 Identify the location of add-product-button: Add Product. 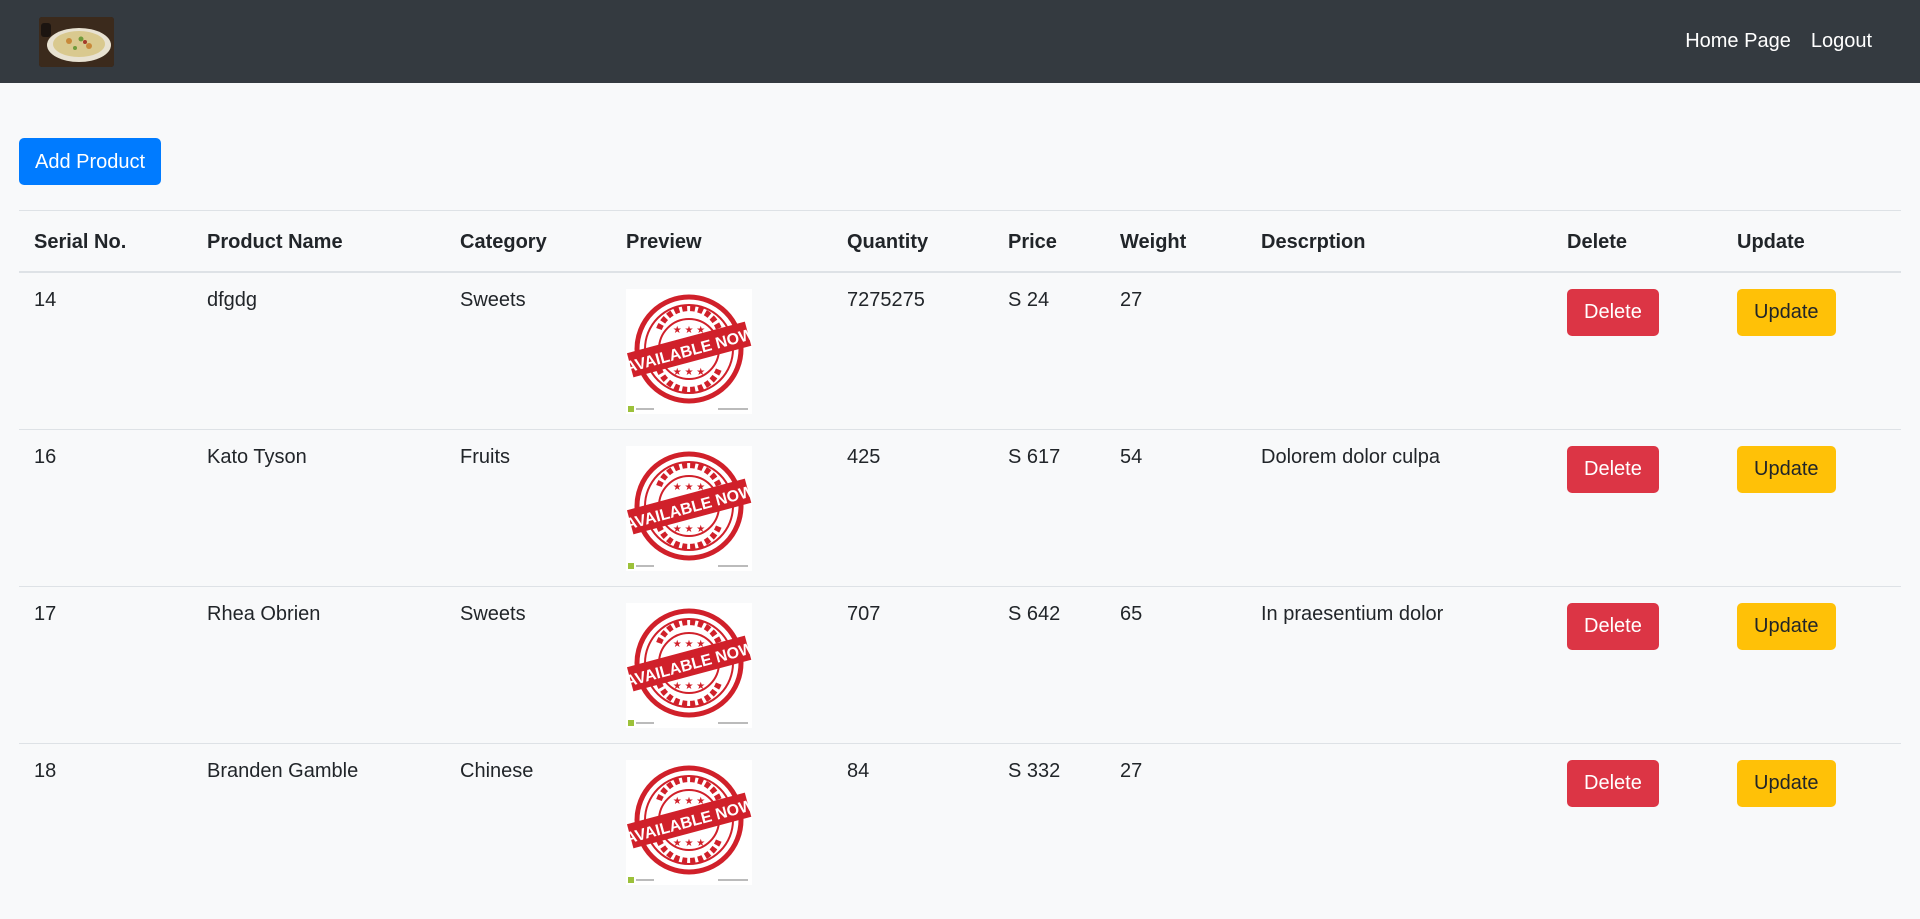
(90, 161).